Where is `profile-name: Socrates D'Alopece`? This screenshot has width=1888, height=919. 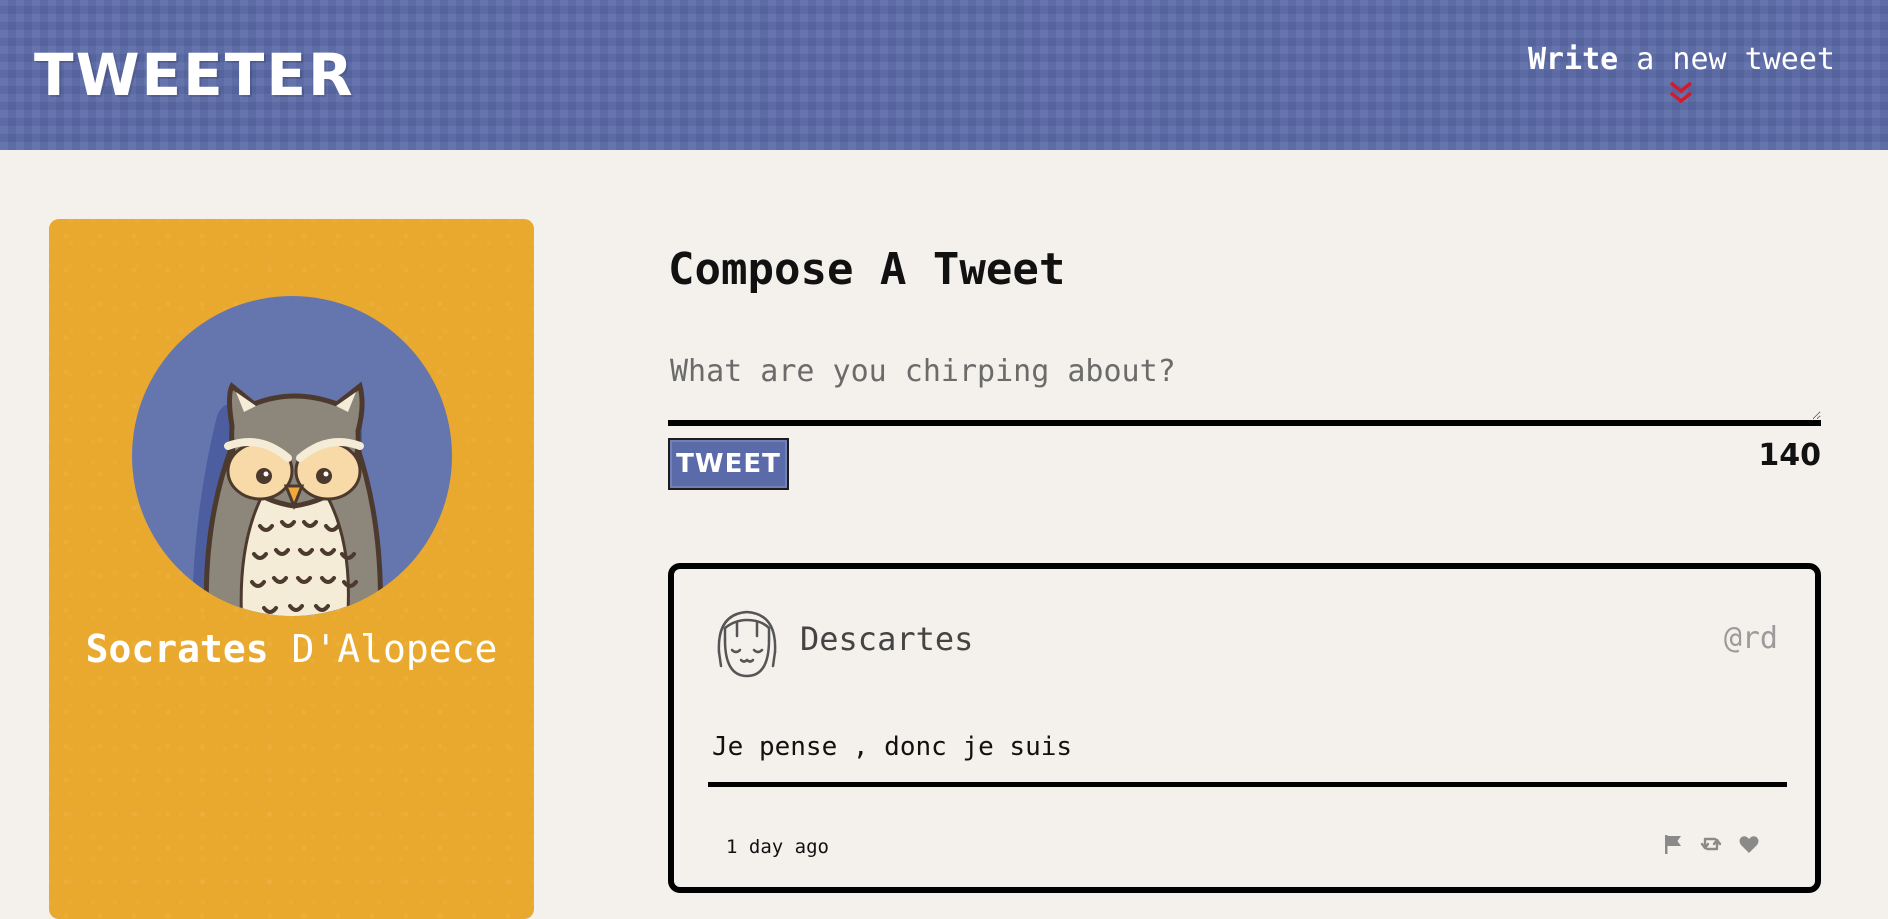
profile-name: Socrates D'Alopece is located at coordinates (291, 649).